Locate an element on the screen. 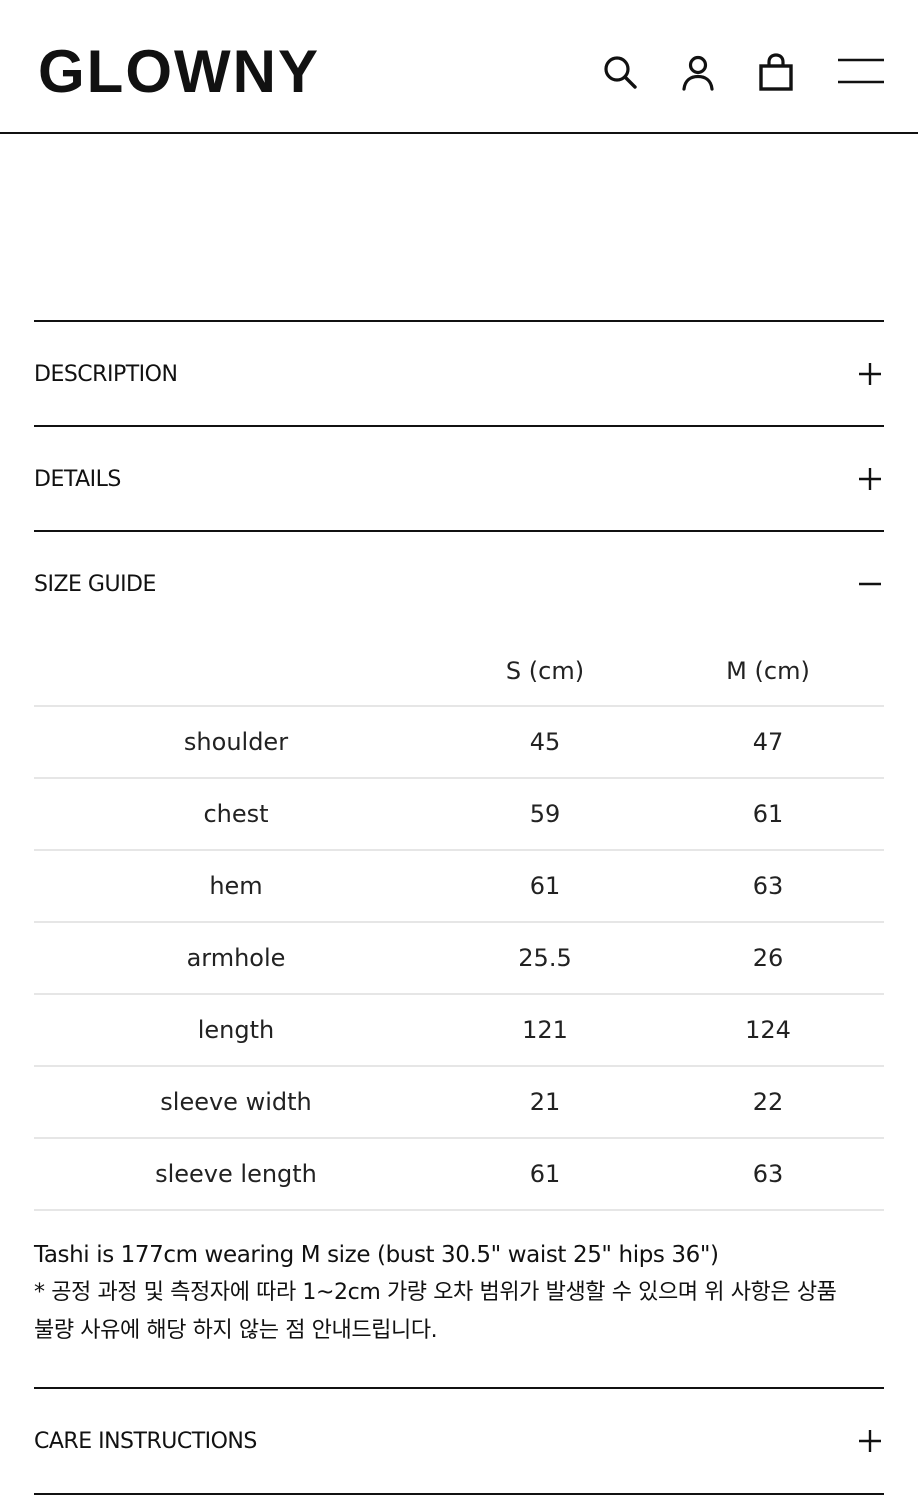 The image size is (918, 1500). accordion-details-header: DETAILS is located at coordinates (459, 479).